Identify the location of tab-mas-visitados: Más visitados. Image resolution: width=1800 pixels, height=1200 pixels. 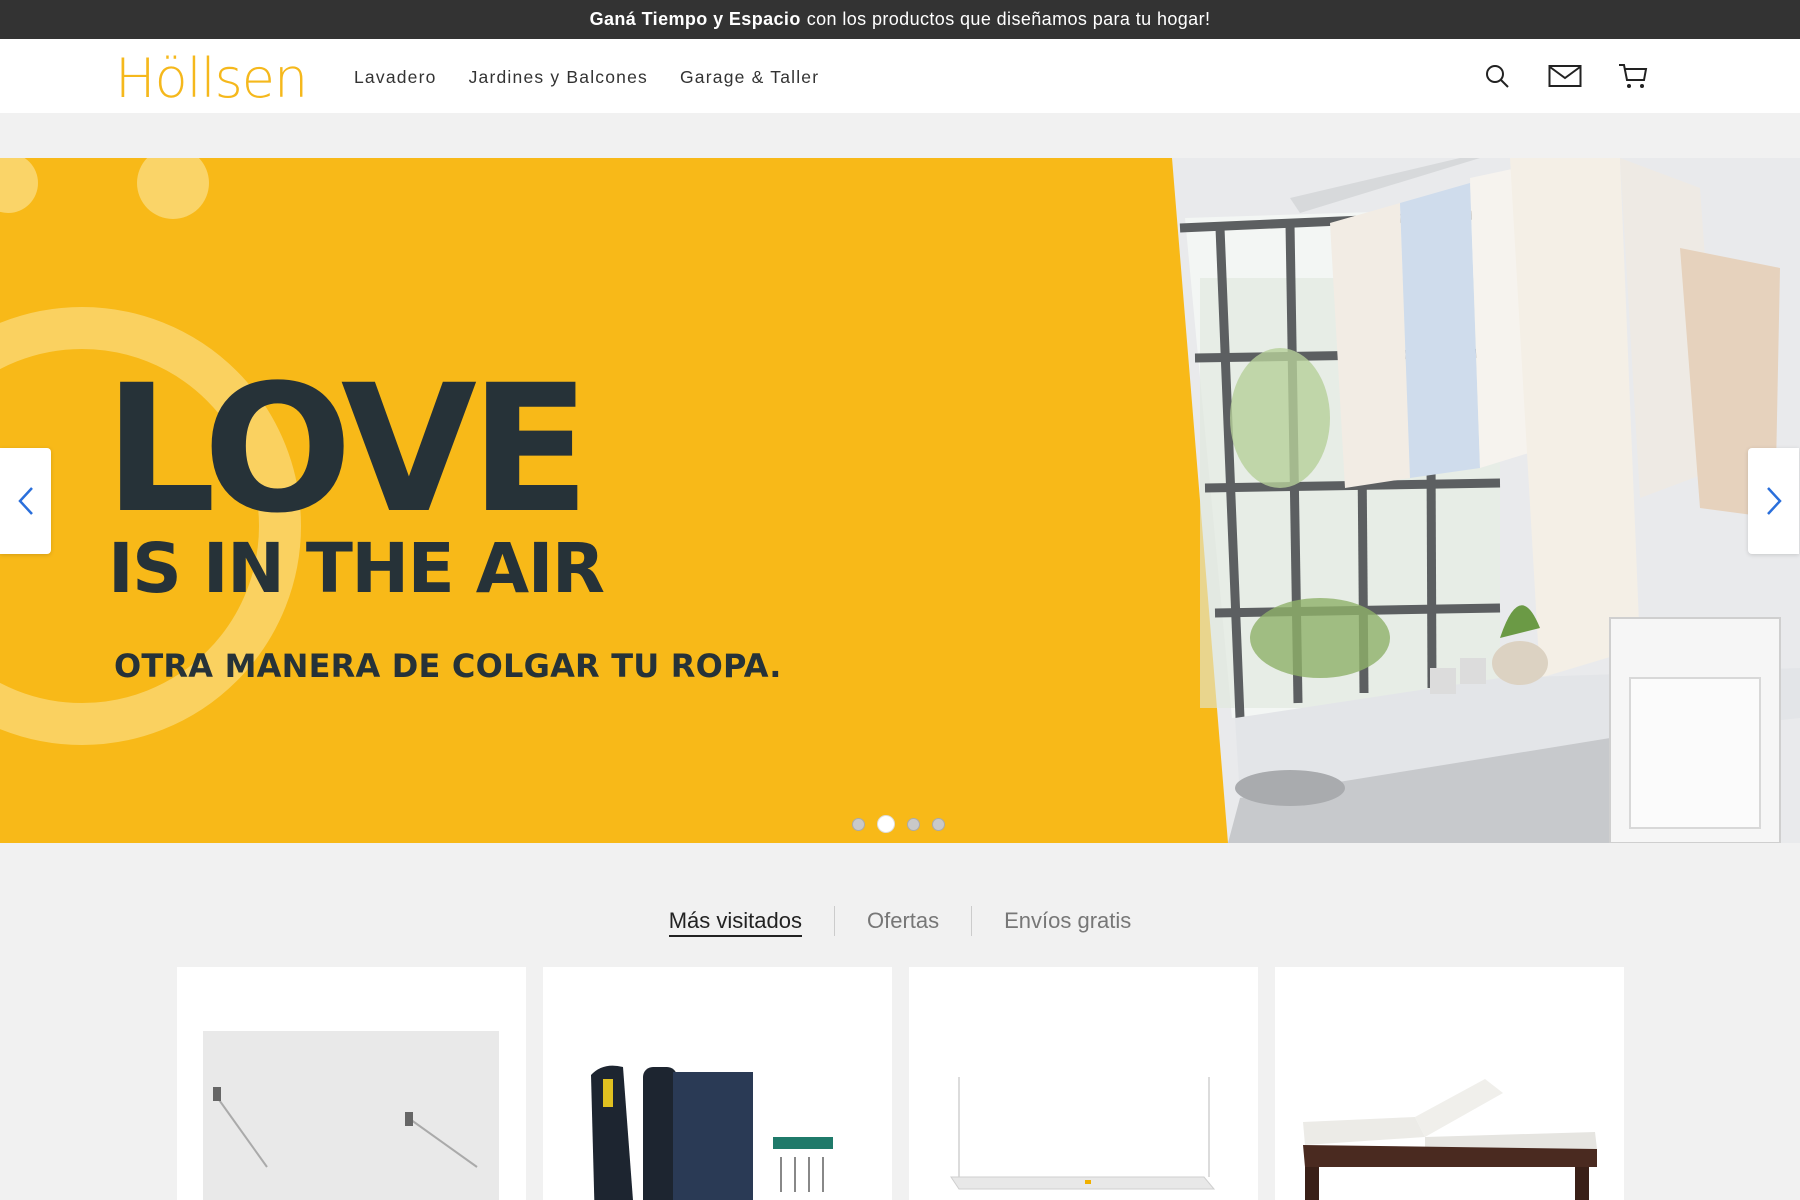
(735, 921).